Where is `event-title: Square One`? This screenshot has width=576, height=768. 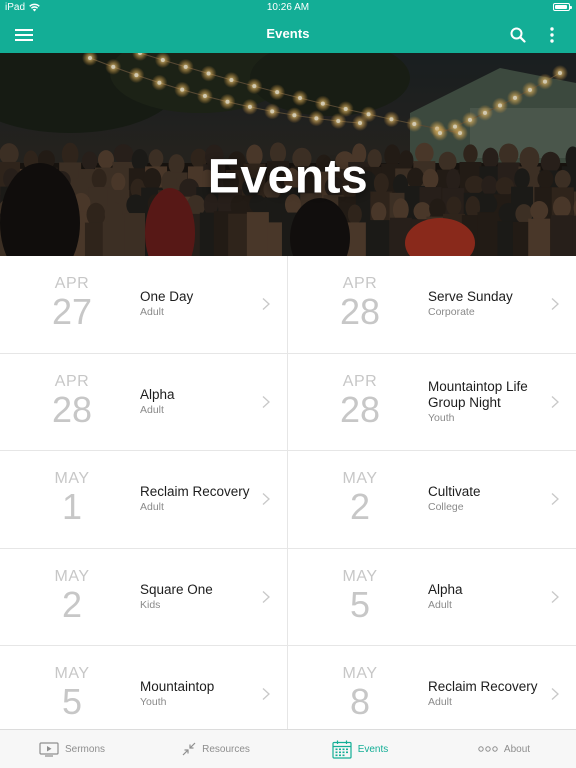 event-title: Square One is located at coordinates (176, 589).